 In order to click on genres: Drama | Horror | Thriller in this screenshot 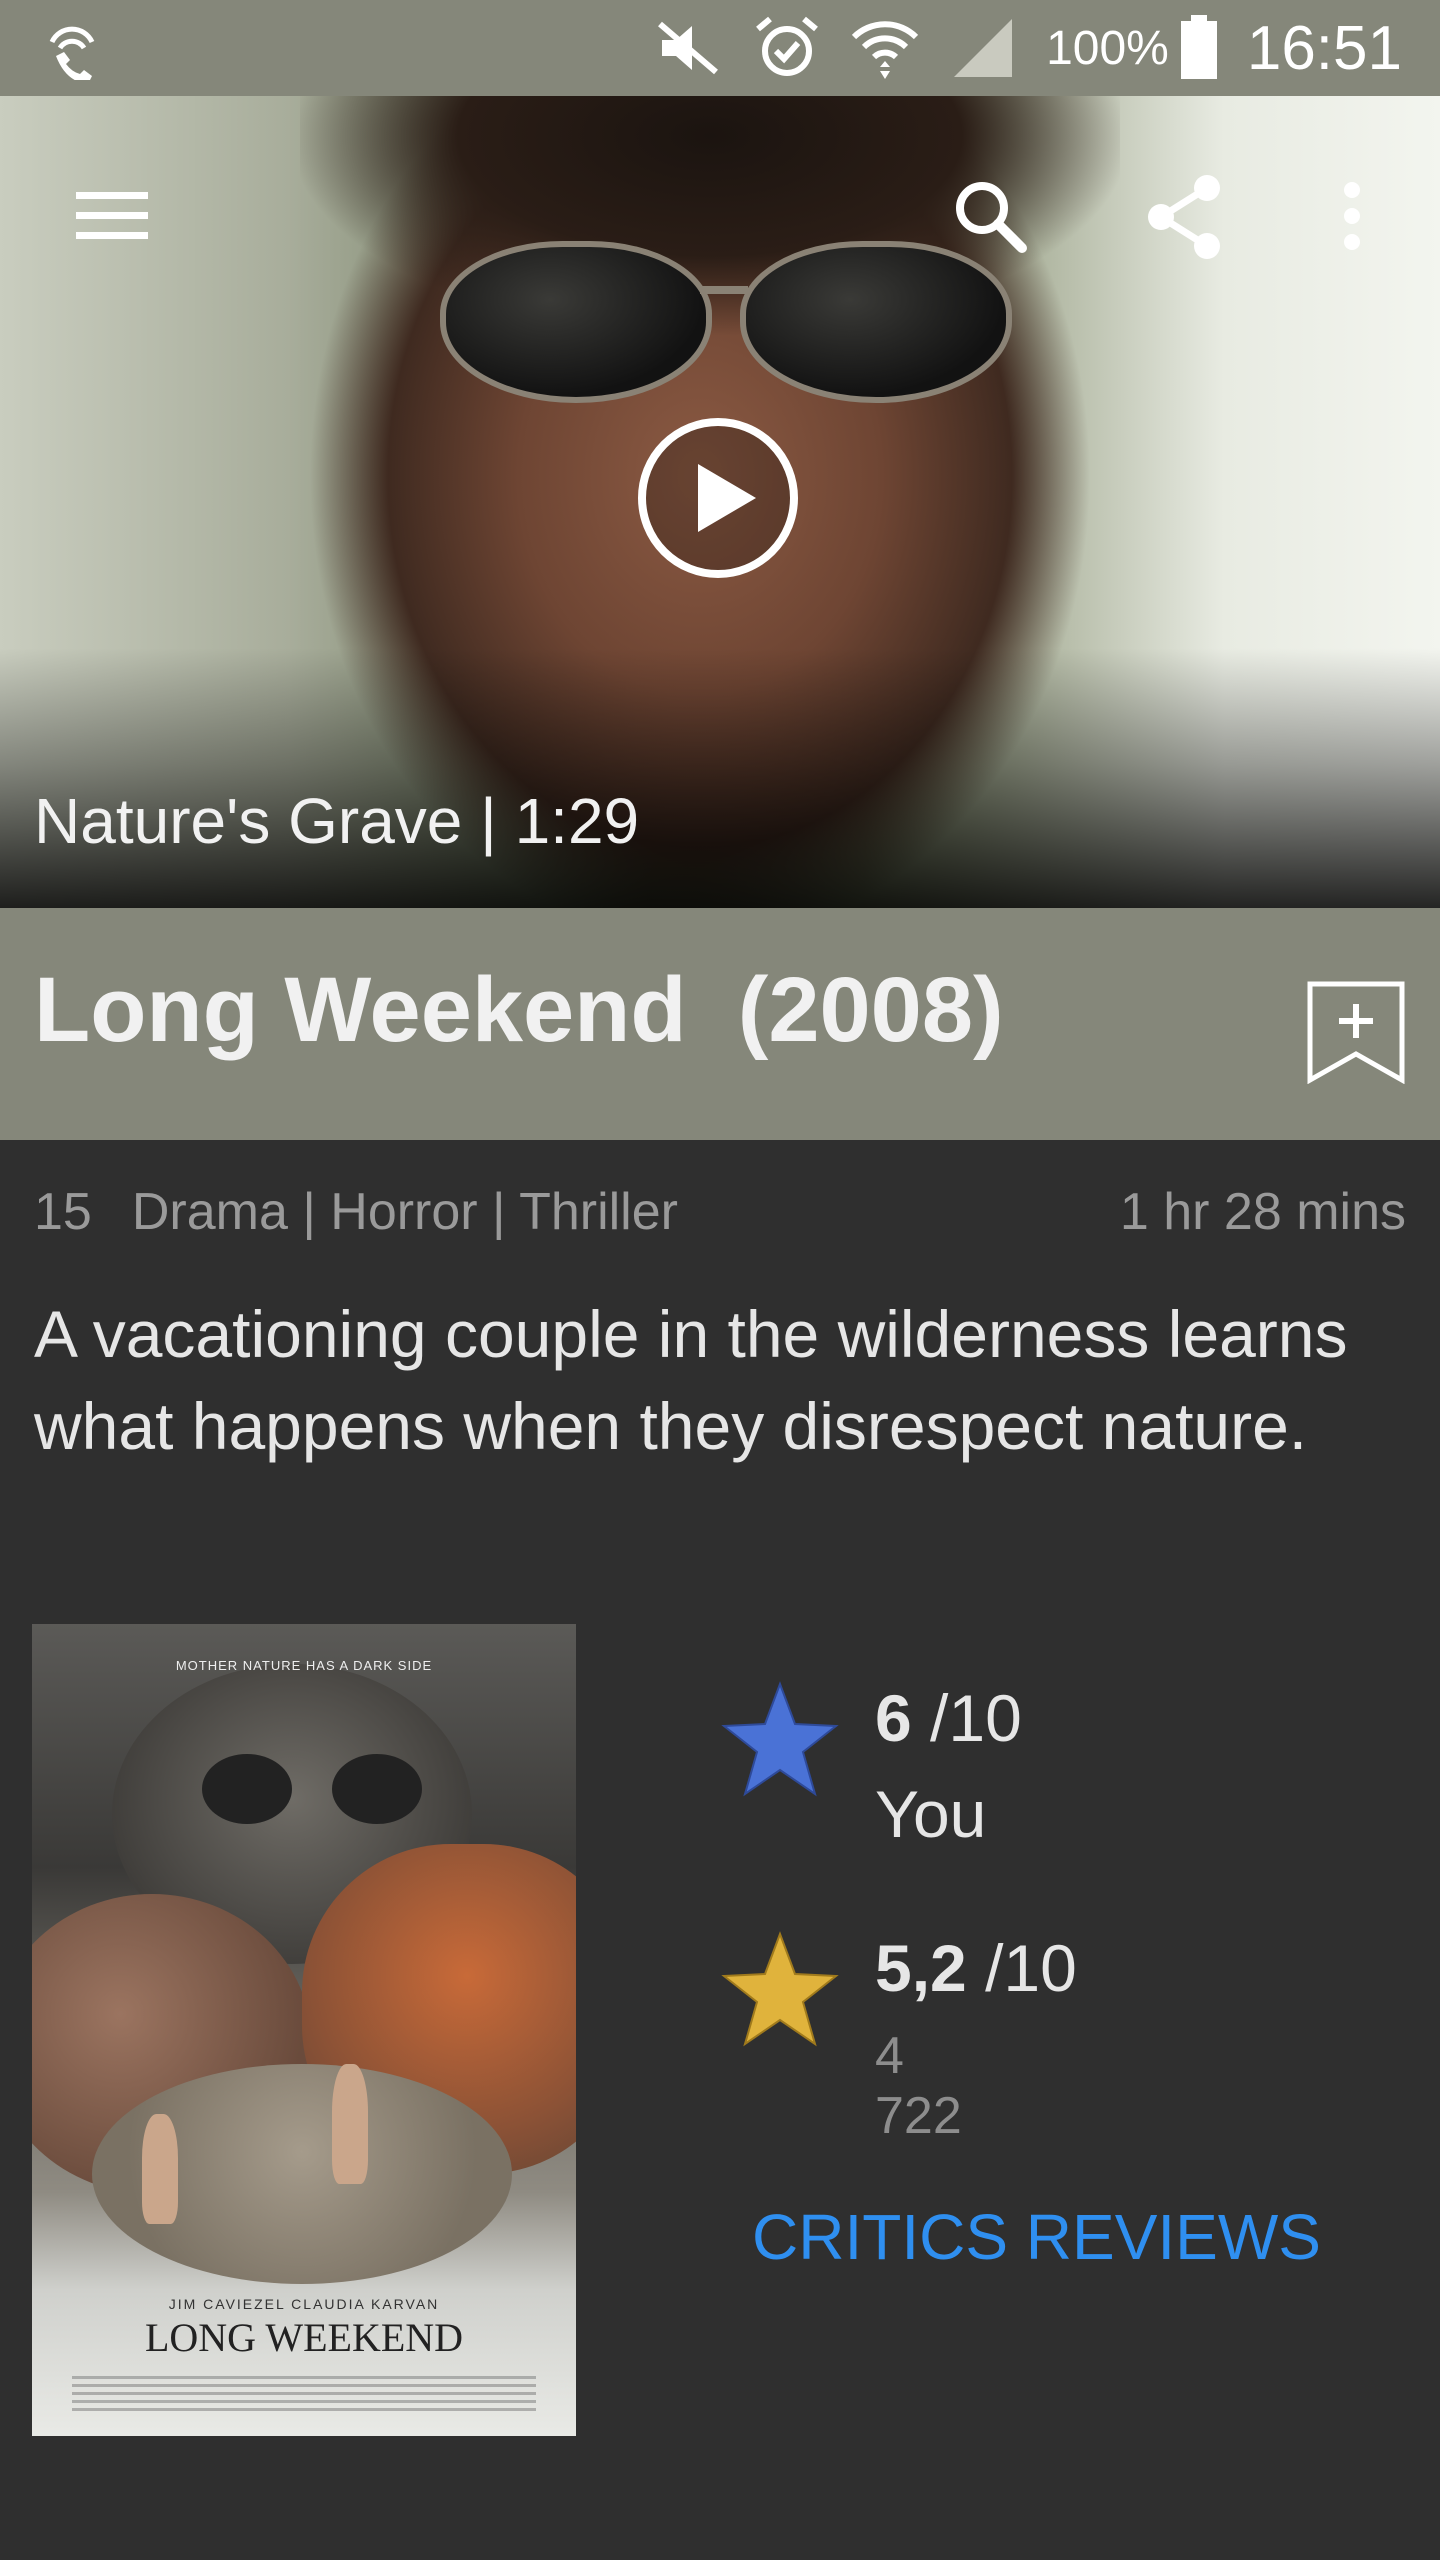, I will do `click(404, 1212)`.